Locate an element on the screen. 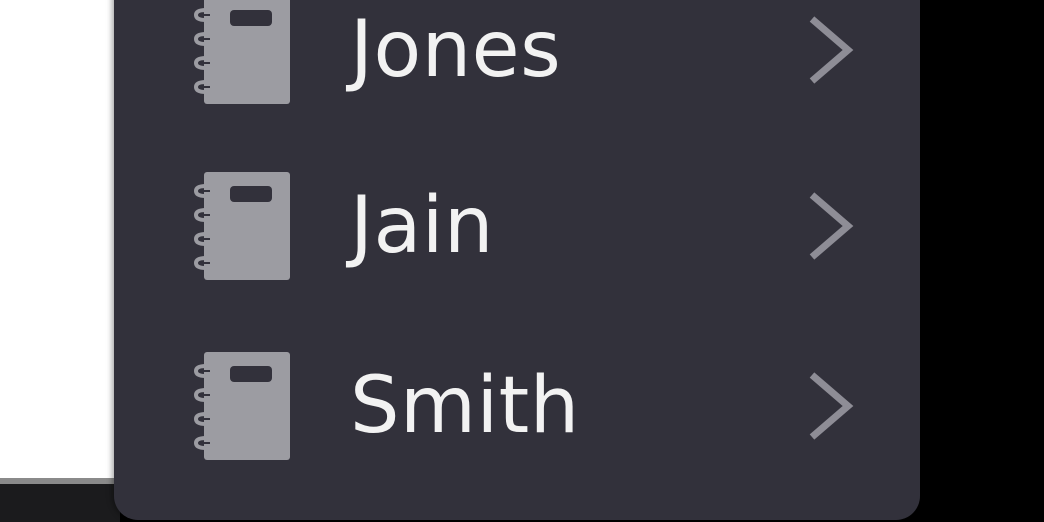  menu-item-label: Smith is located at coordinates (465, 406).